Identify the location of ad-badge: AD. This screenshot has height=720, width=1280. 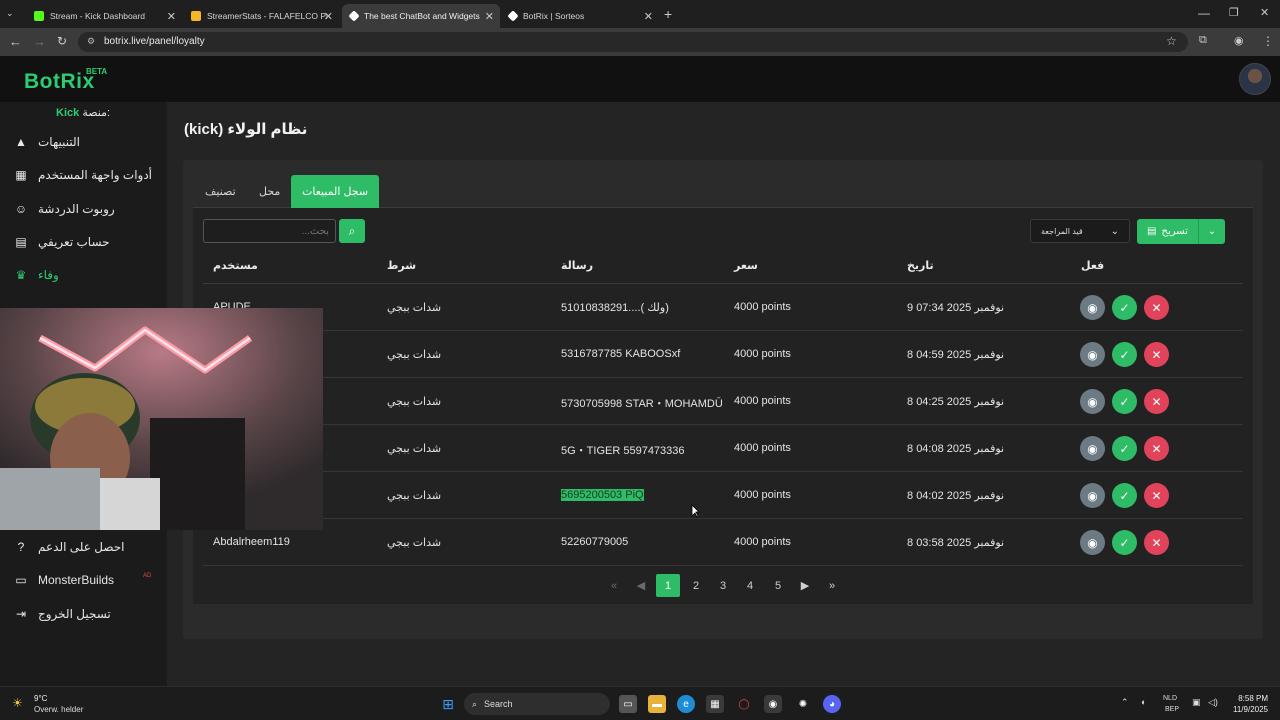
(147, 576).